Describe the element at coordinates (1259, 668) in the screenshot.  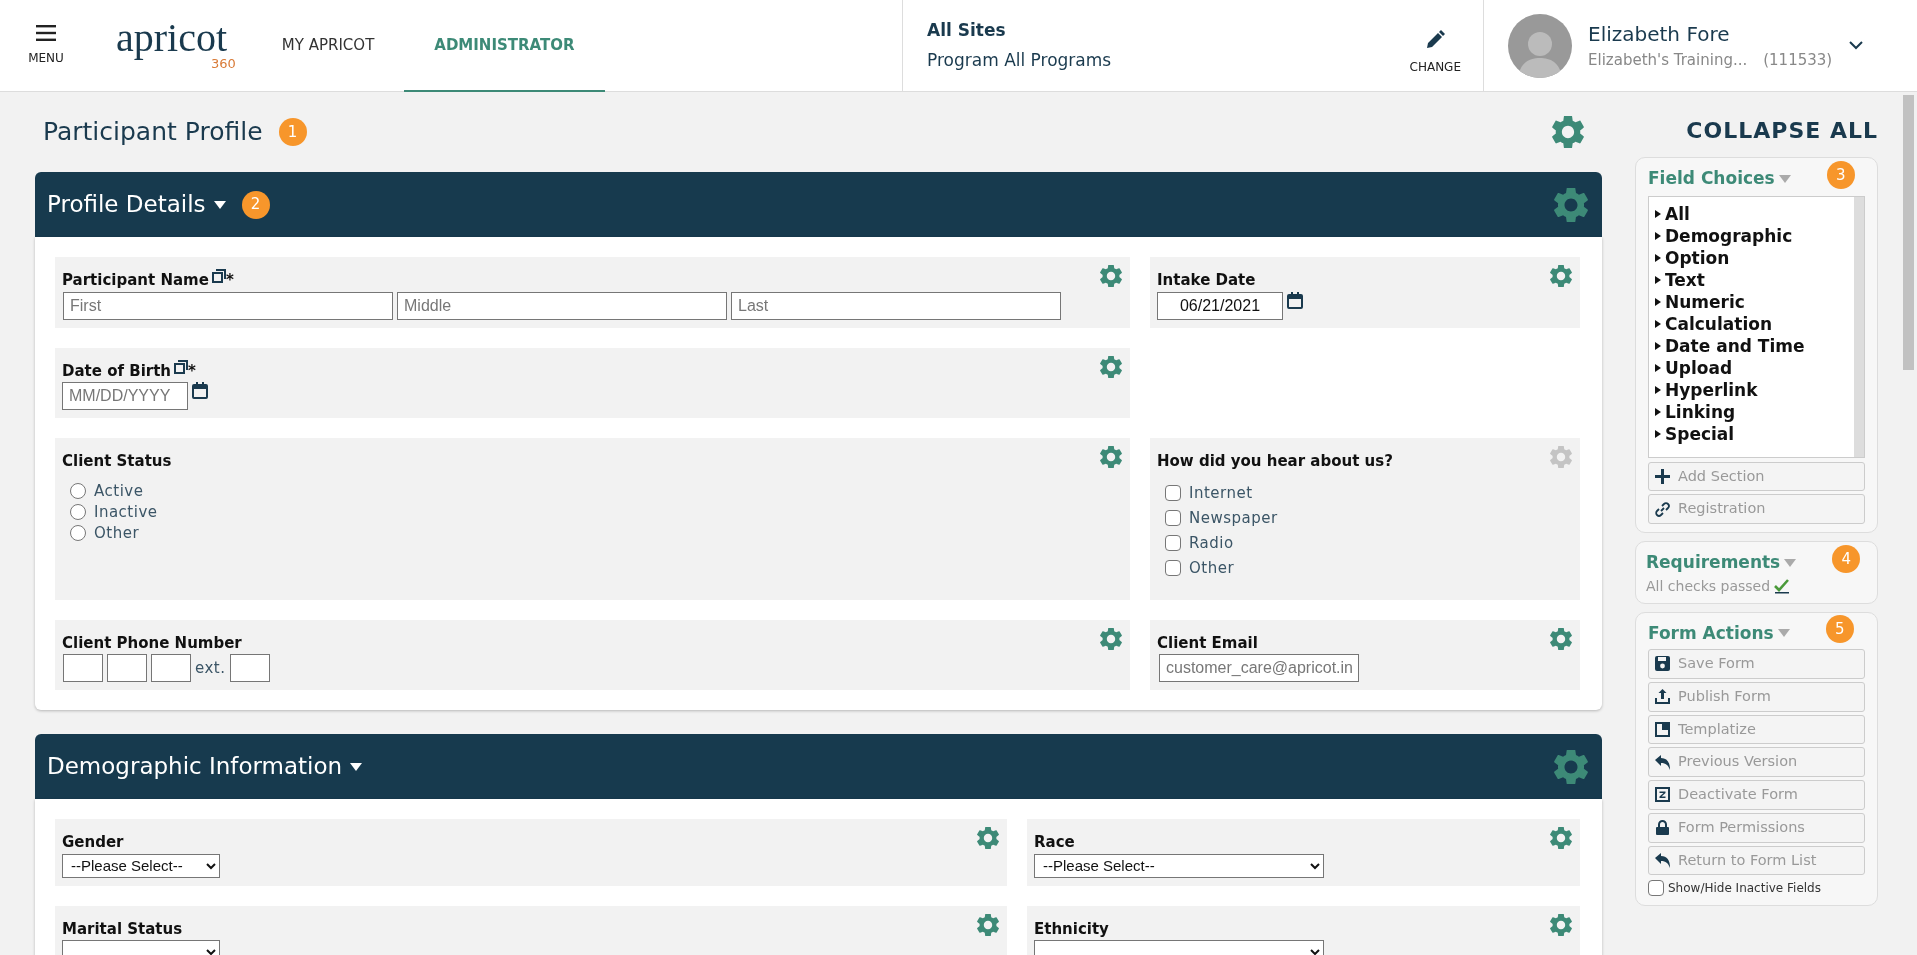
I see `email-input: customer_care@apricot.in` at that location.